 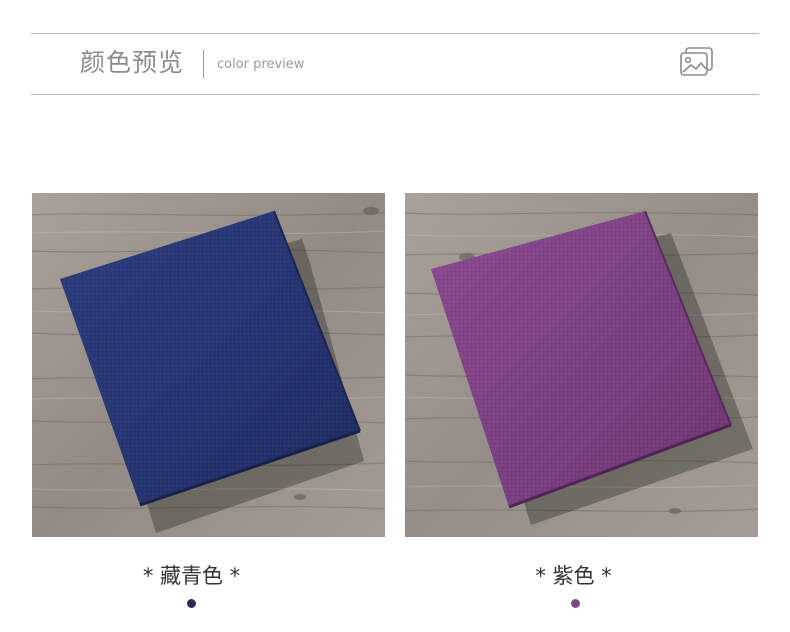 I want to click on header-top-divider, so click(x=395, y=33).